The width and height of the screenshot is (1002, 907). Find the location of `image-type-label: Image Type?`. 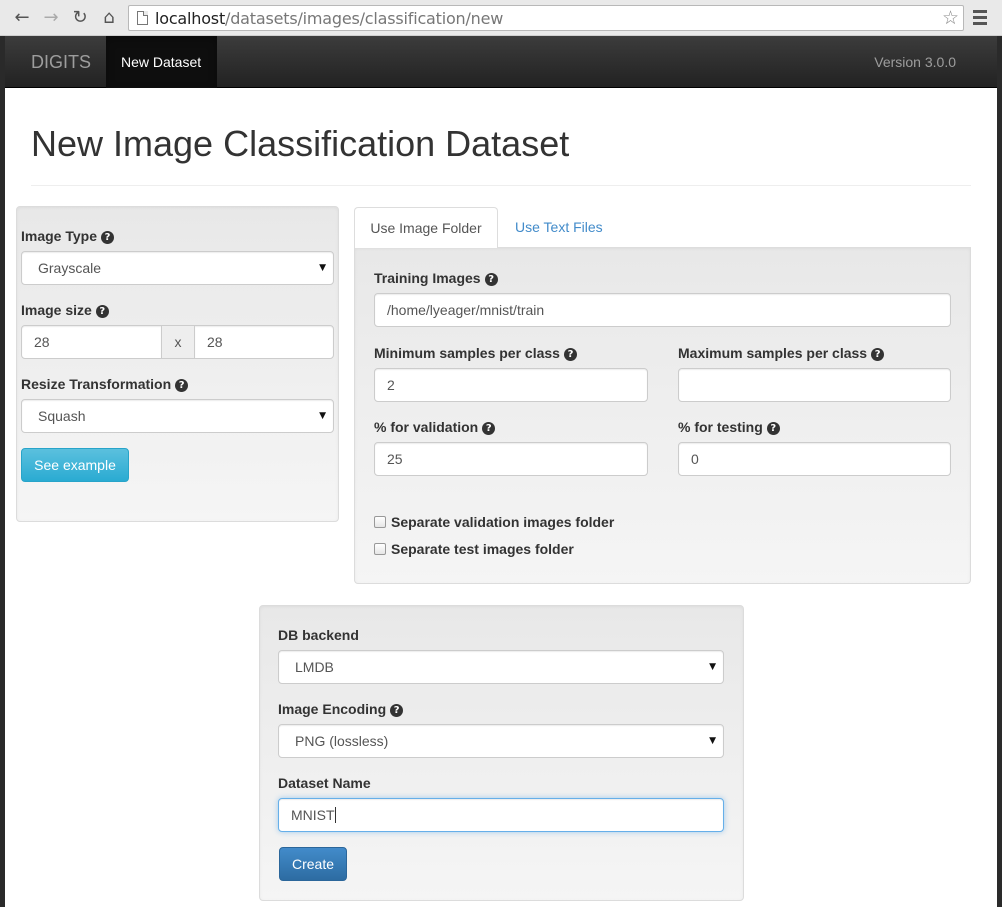

image-type-label: Image Type? is located at coordinates (67, 236).